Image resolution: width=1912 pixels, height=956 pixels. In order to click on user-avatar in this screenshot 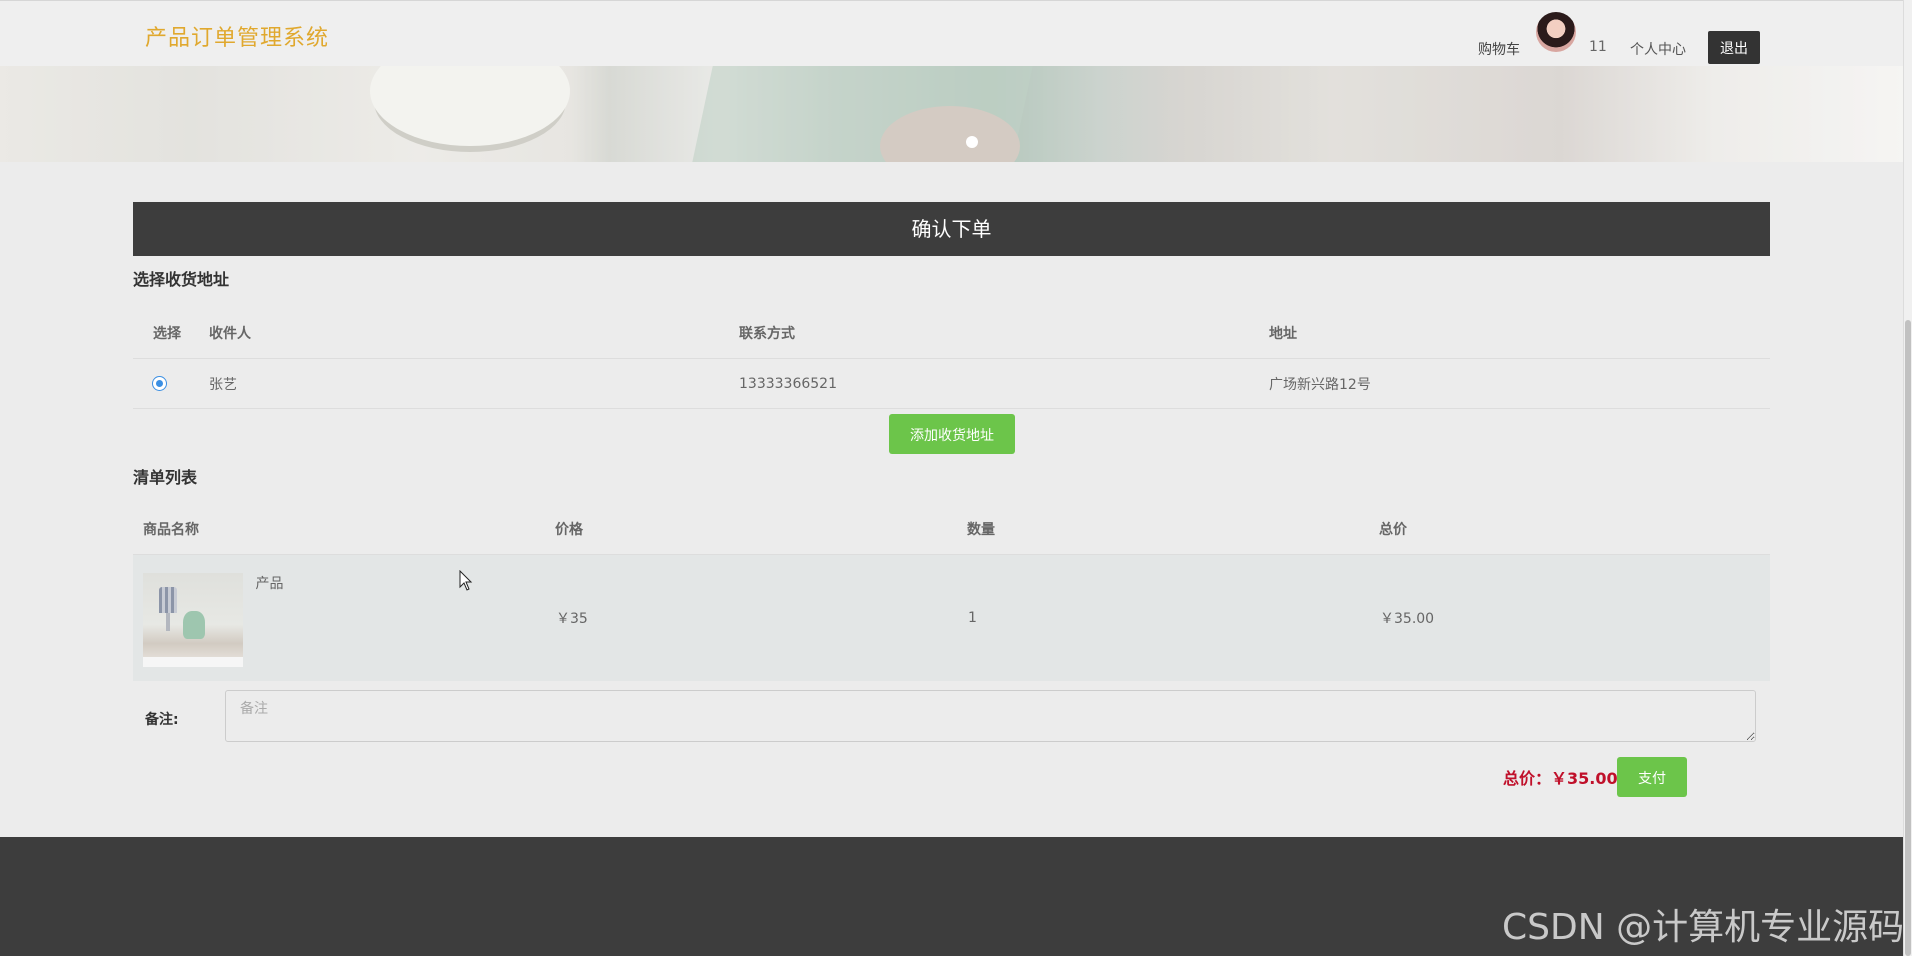, I will do `click(1556, 32)`.